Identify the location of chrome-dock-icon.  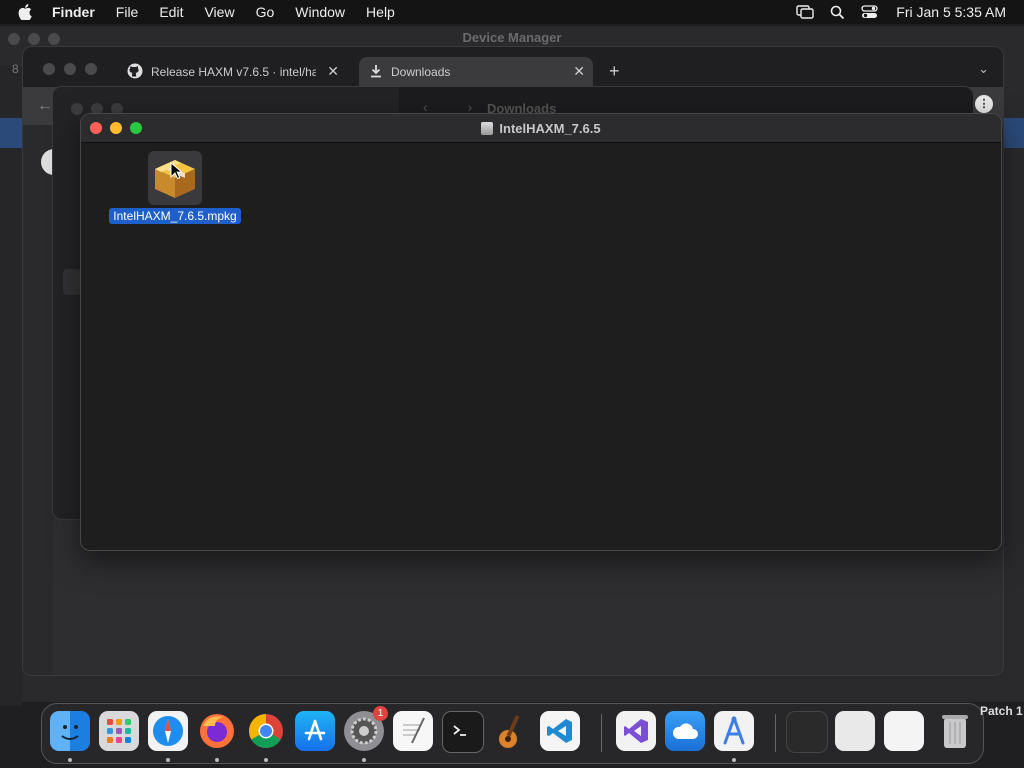
(266, 731).